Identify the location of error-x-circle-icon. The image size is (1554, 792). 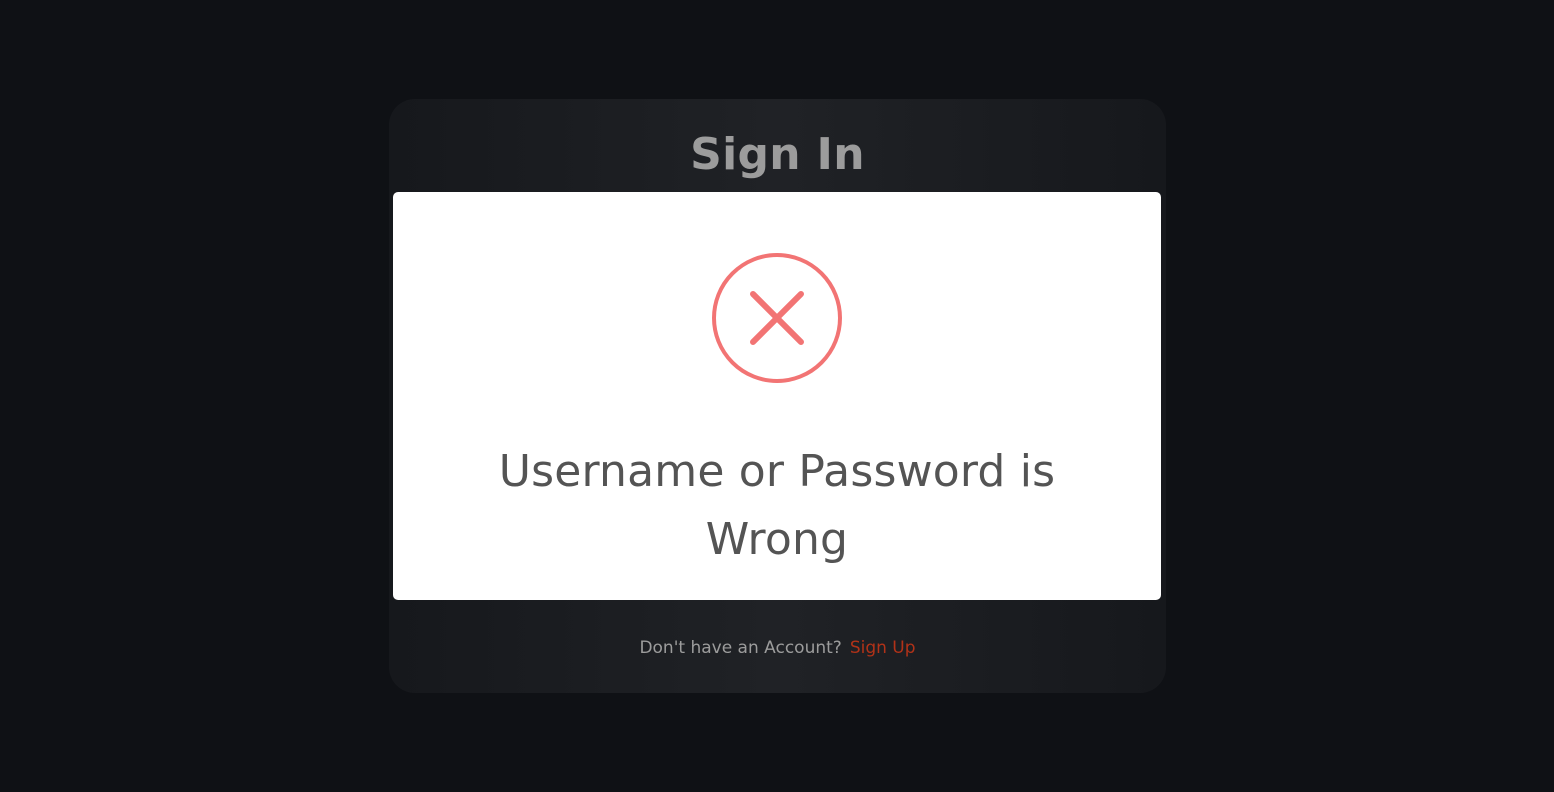
(777, 318).